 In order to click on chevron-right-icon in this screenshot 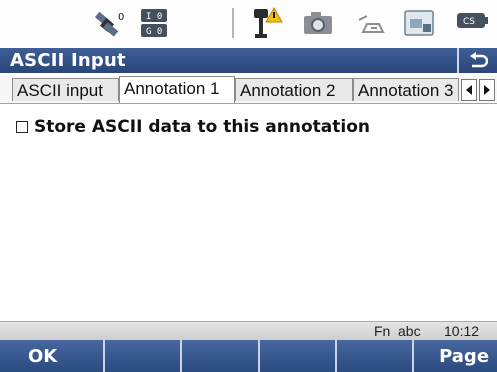, I will do `click(487, 90)`.